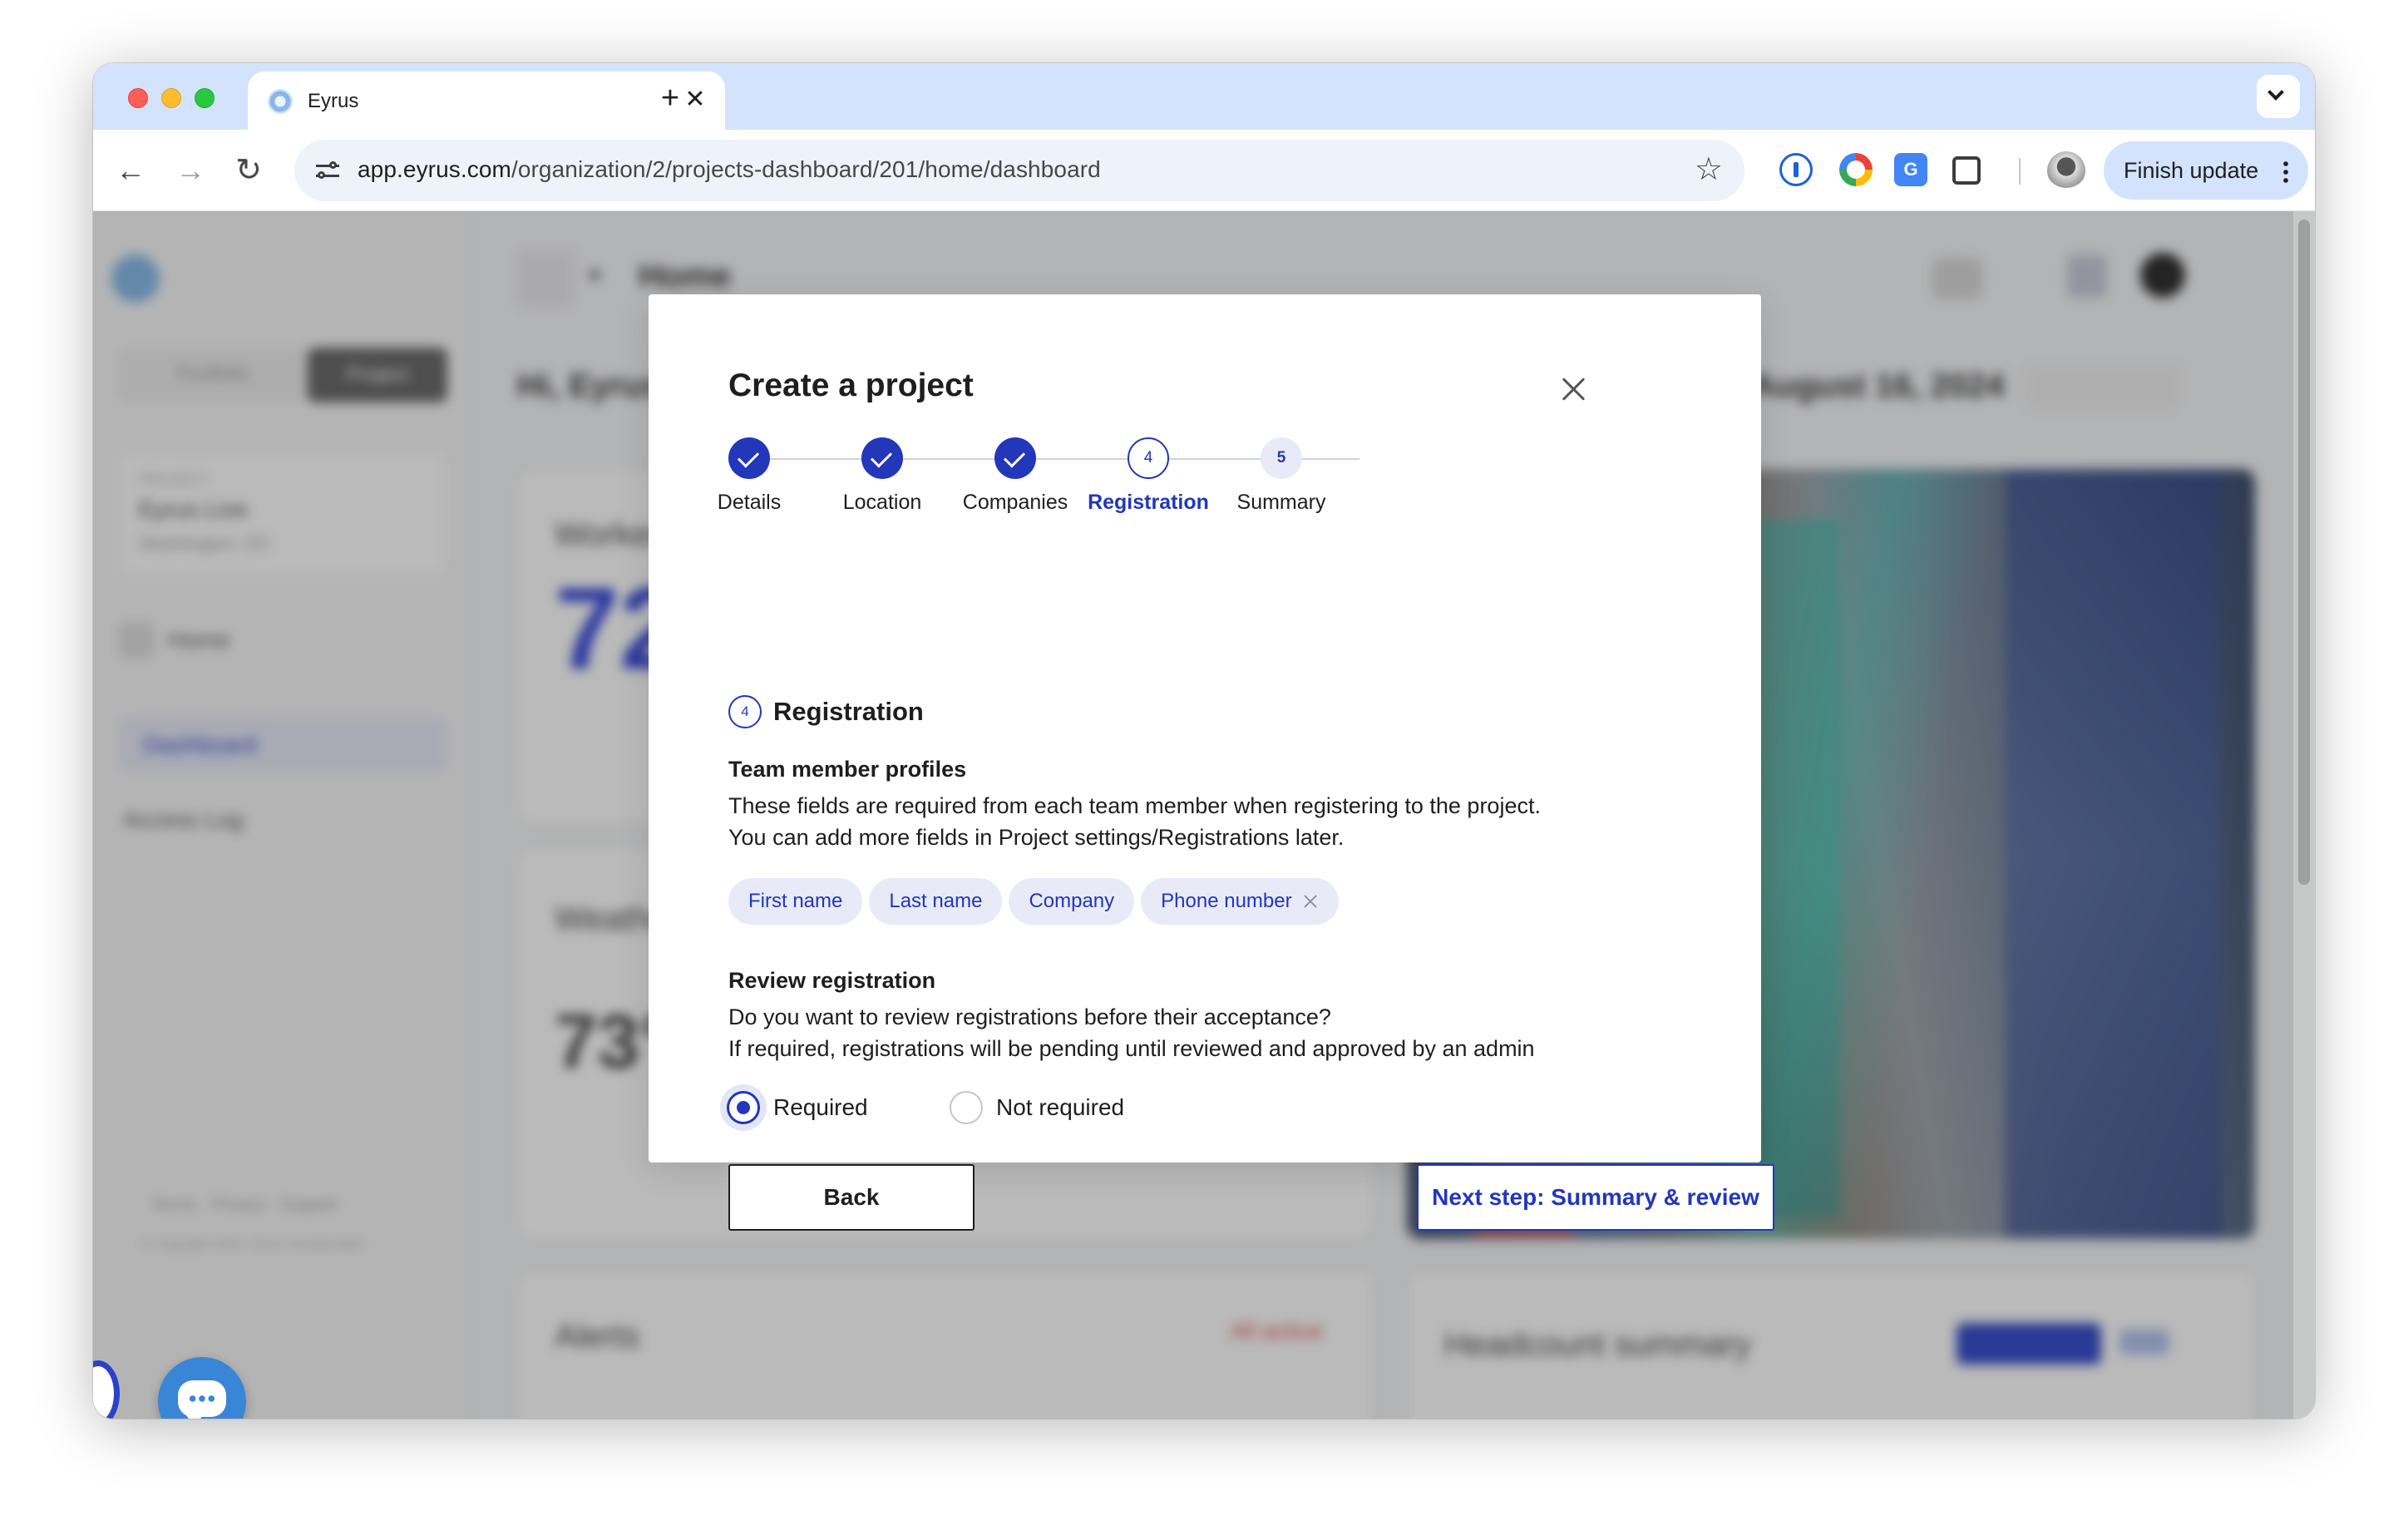 The image size is (2408, 1540). I want to click on step-label-registration: Registration, so click(1149, 502).